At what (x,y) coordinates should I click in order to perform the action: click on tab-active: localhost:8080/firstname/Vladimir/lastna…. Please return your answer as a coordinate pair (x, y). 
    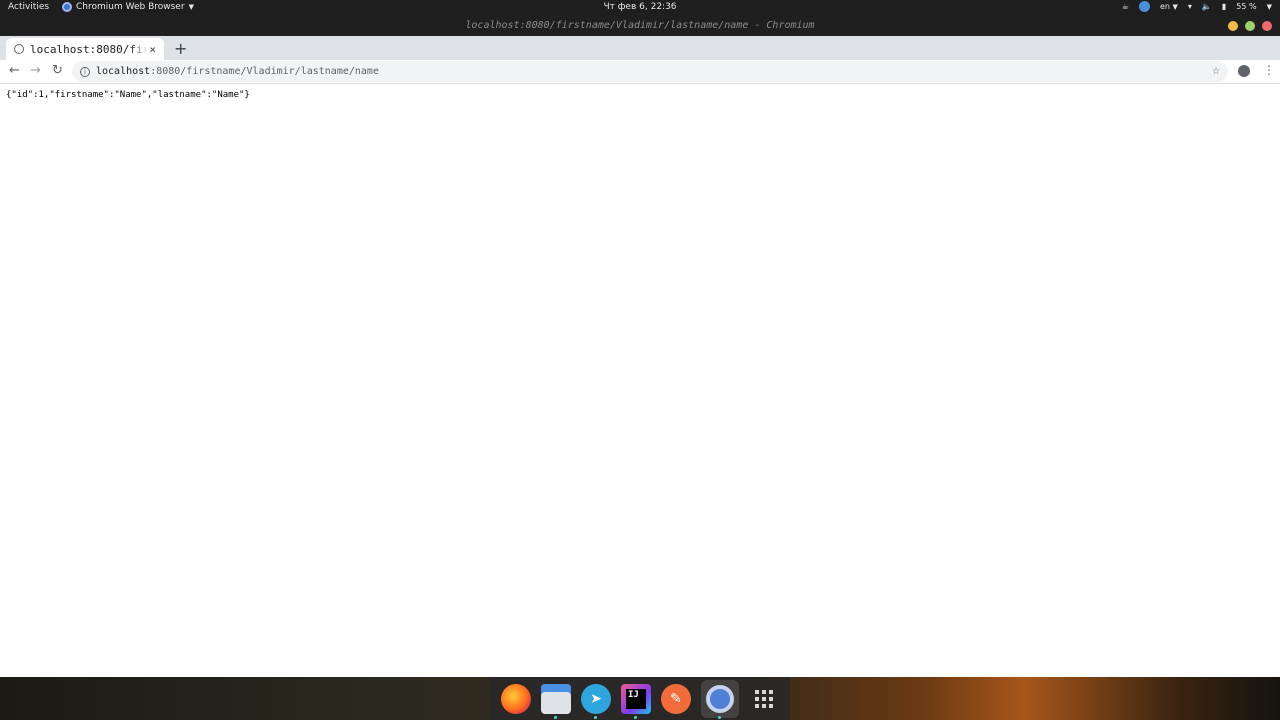
    Looking at the image, I should click on (85, 49).